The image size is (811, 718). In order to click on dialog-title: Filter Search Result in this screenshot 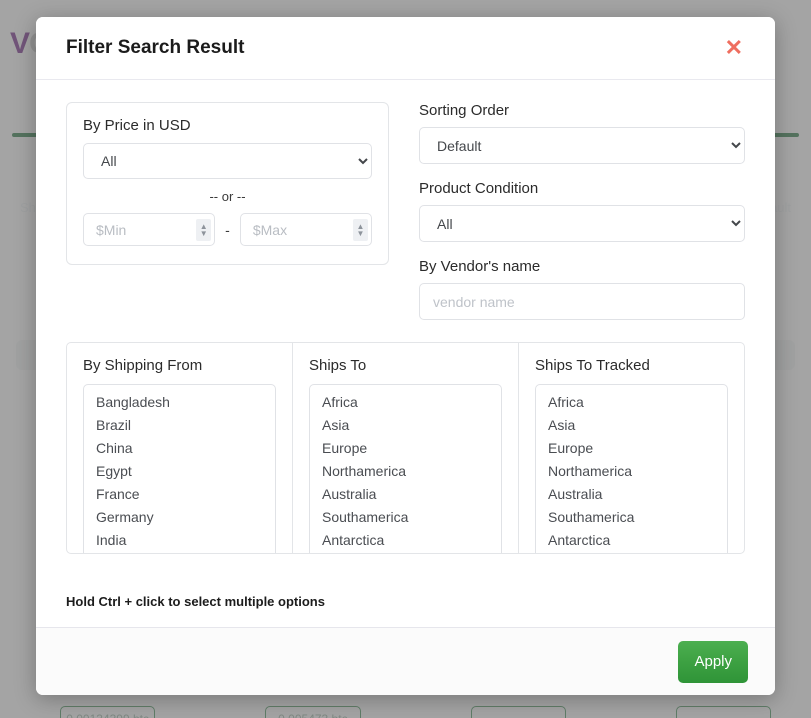, I will do `click(155, 47)`.